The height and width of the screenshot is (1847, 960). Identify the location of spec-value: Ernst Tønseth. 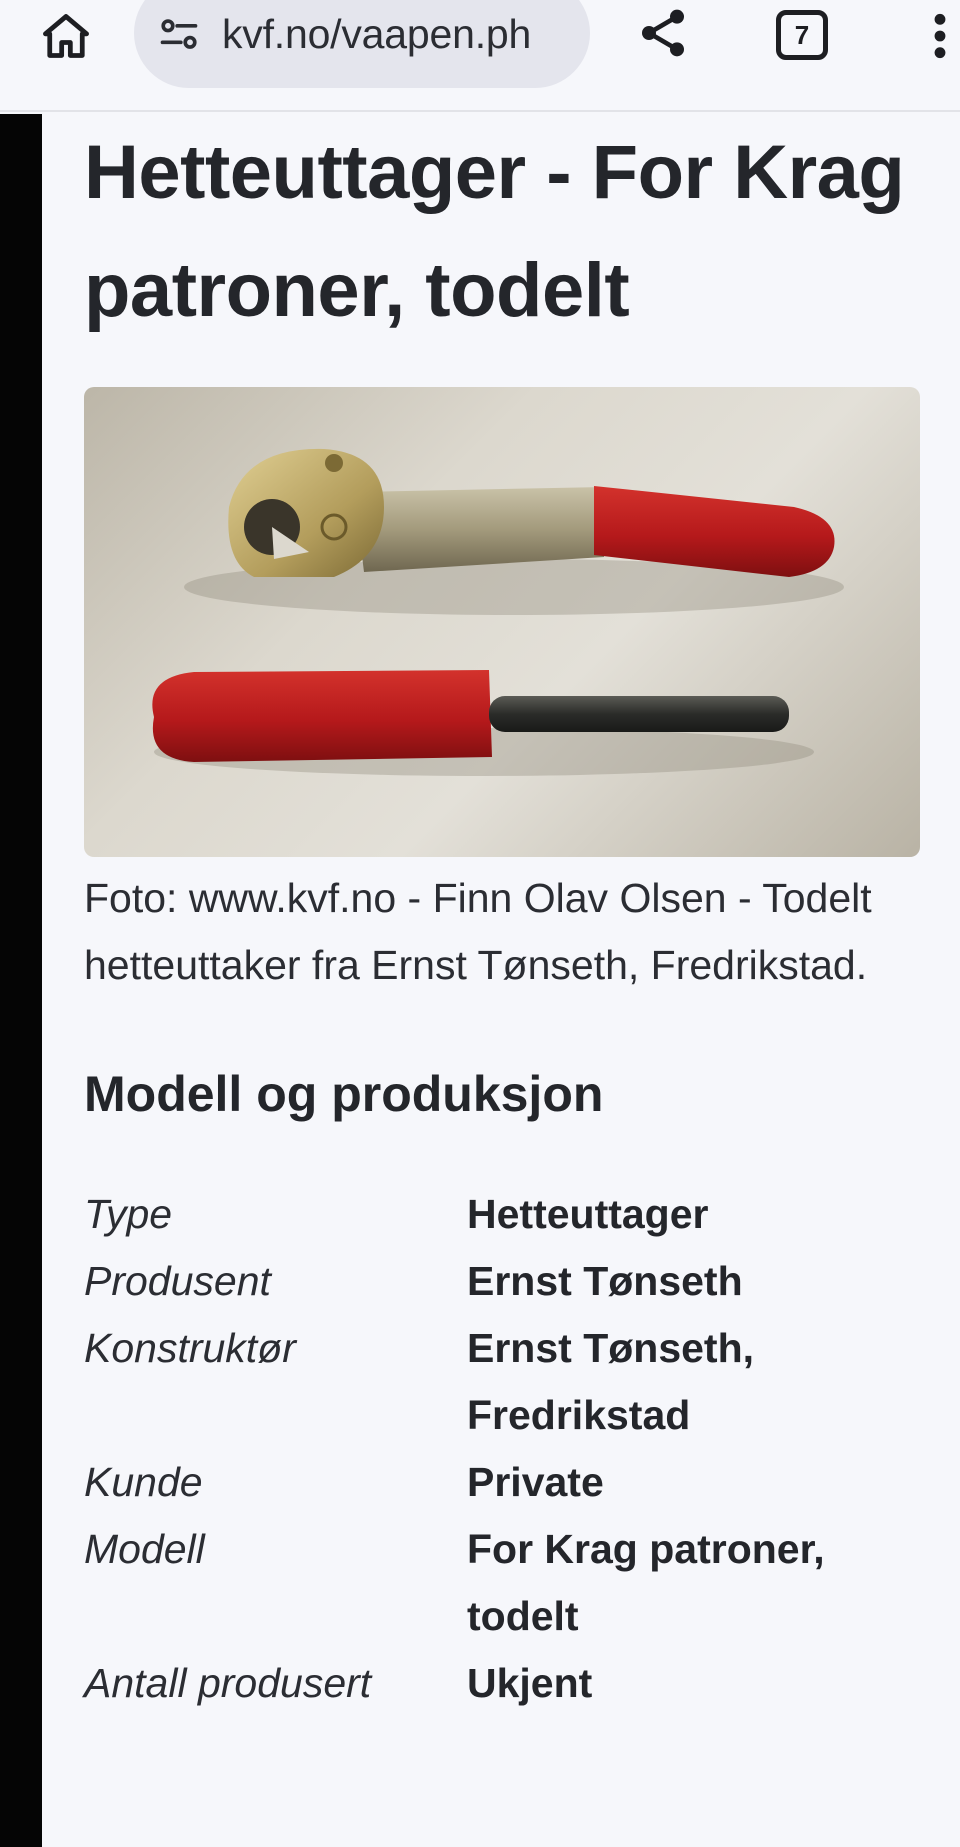
(605, 1281).